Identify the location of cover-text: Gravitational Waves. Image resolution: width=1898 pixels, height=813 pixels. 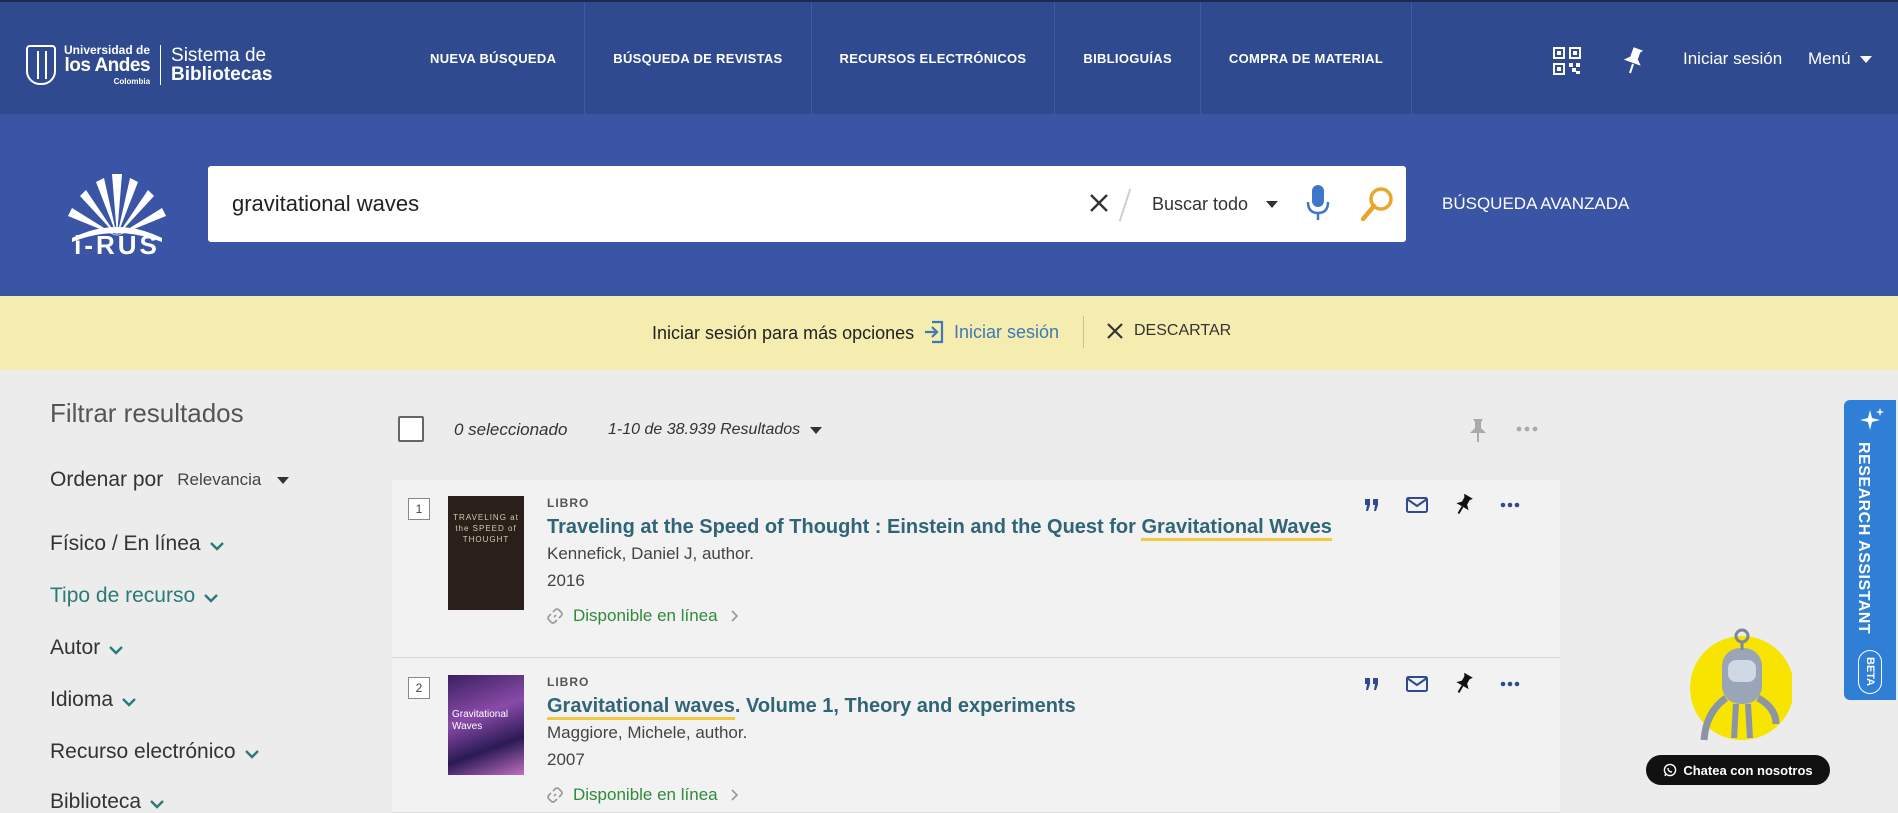
(480, 720).